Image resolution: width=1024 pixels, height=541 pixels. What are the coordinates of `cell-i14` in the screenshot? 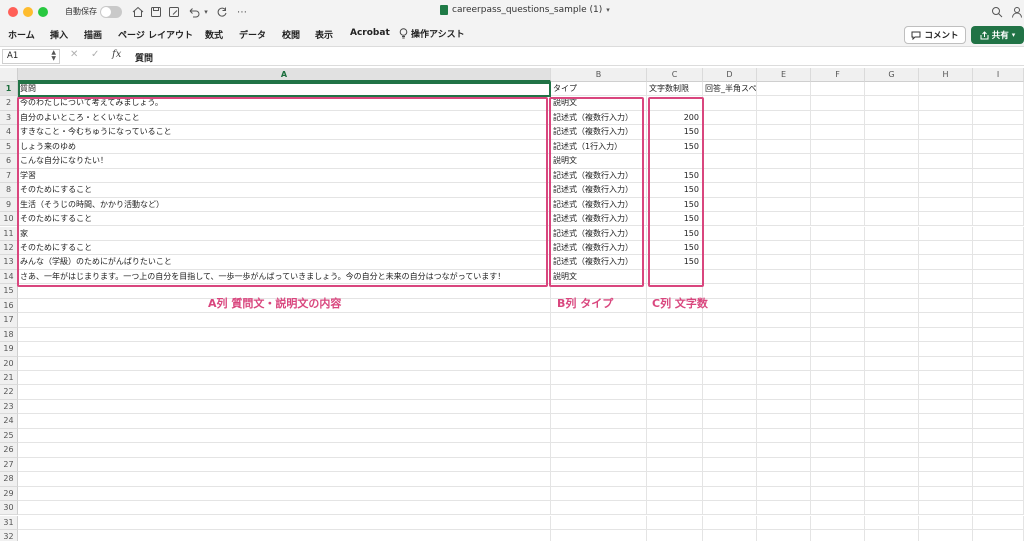 It's located at (998, 277).